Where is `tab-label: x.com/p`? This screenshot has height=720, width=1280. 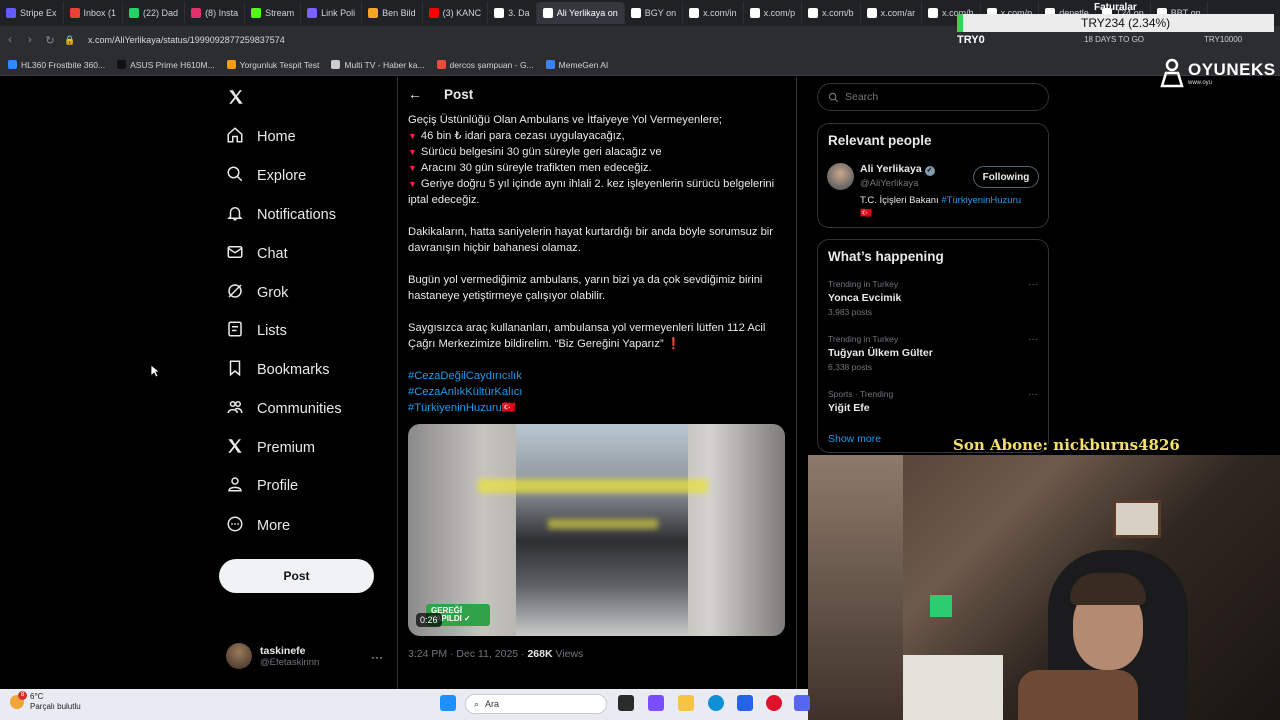 tab-label: x.com/p is located at coordinates (779, 13).